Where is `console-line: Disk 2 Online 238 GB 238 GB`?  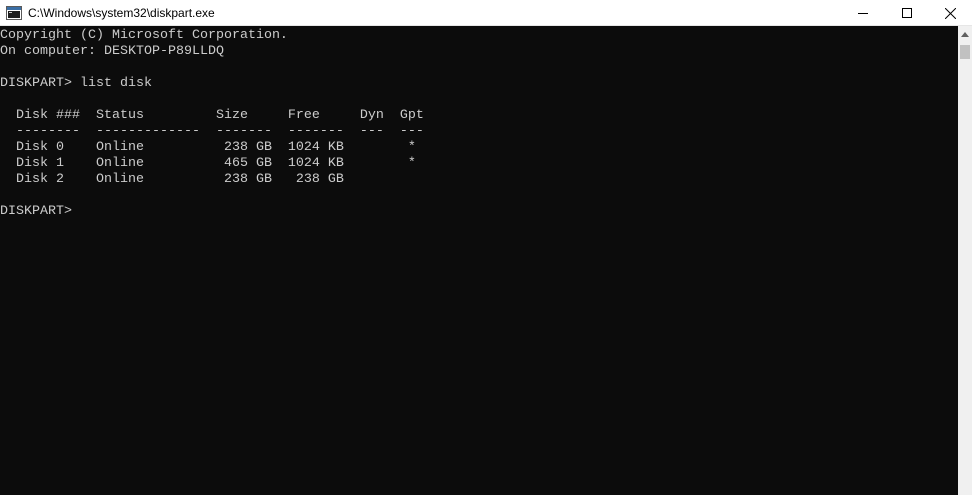
console-line: Disk 2 Online 238 GB 238 GB is located at coordinates (172, 179).